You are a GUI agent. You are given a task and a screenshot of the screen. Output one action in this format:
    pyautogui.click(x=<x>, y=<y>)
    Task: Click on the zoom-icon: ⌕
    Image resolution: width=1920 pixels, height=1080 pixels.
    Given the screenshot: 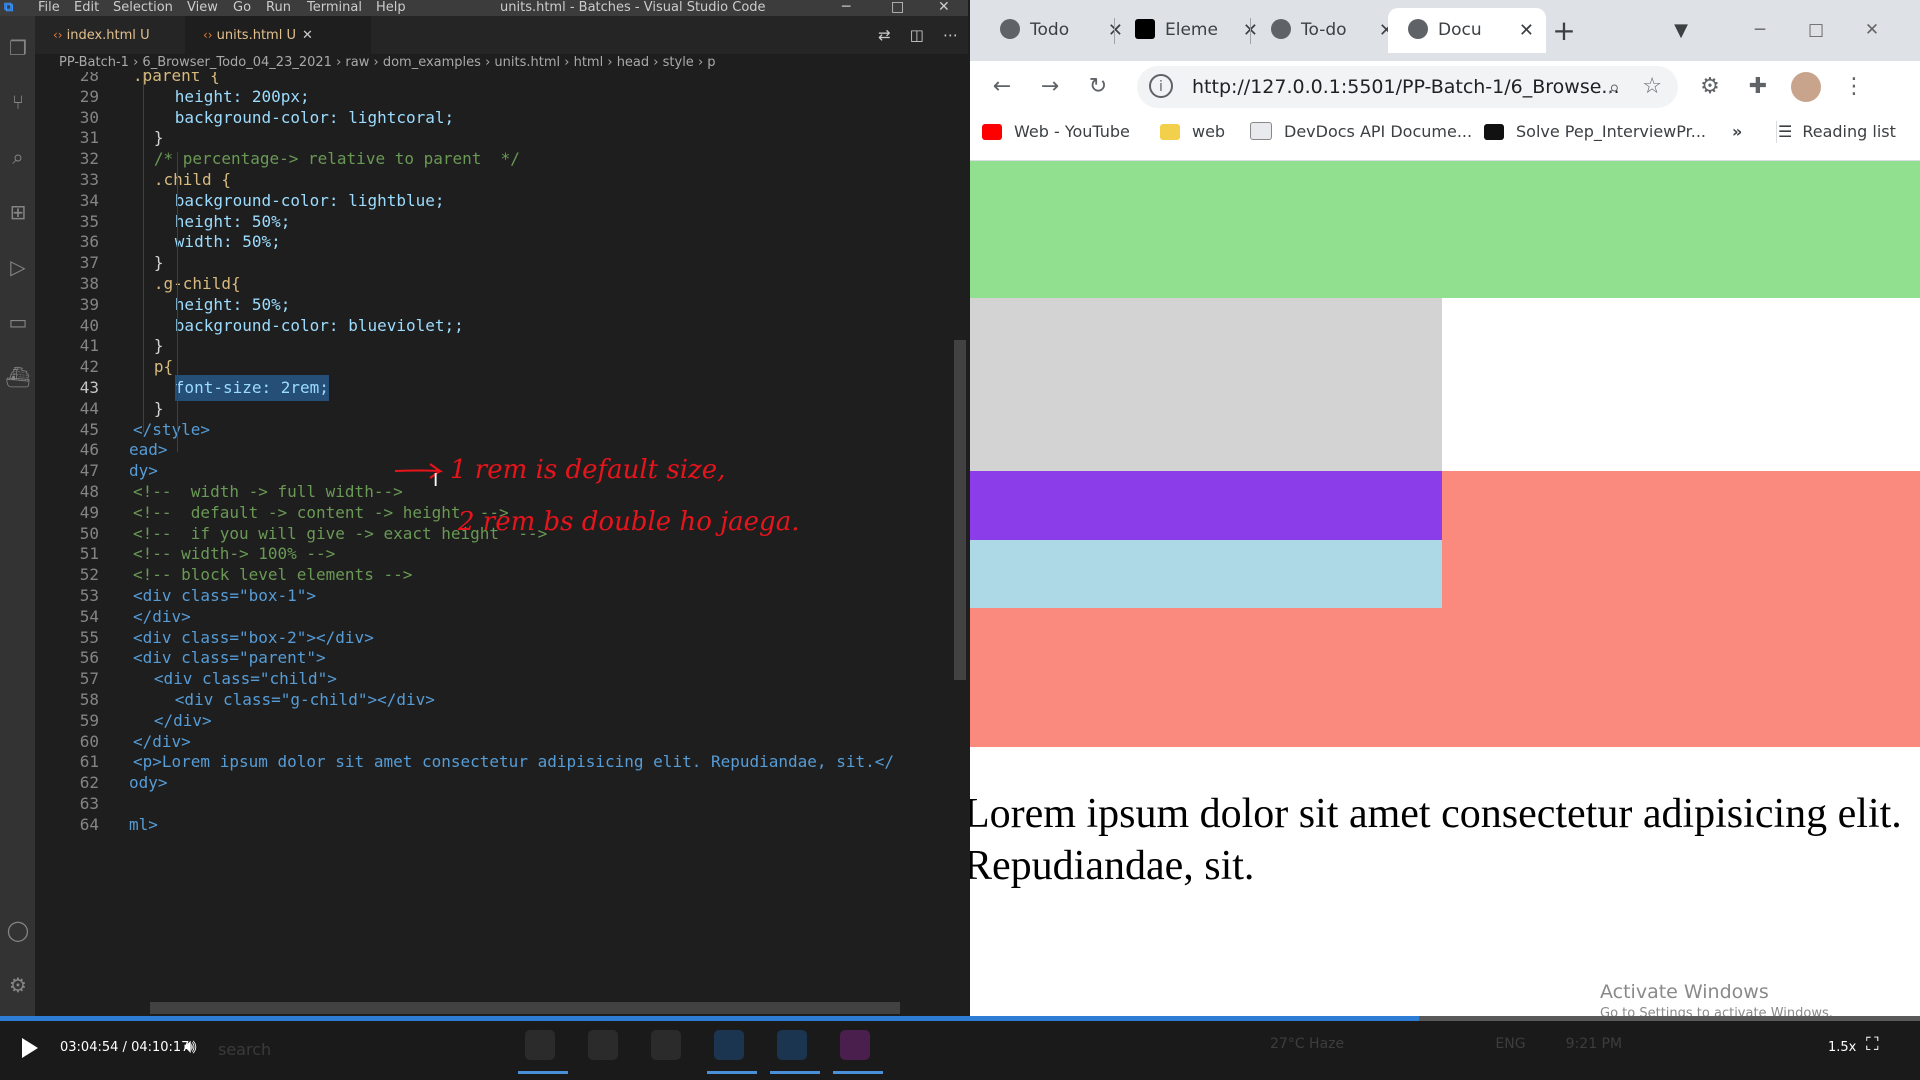 What is the action you would take?
    pyautogui.click(x=1614, y=87)
    